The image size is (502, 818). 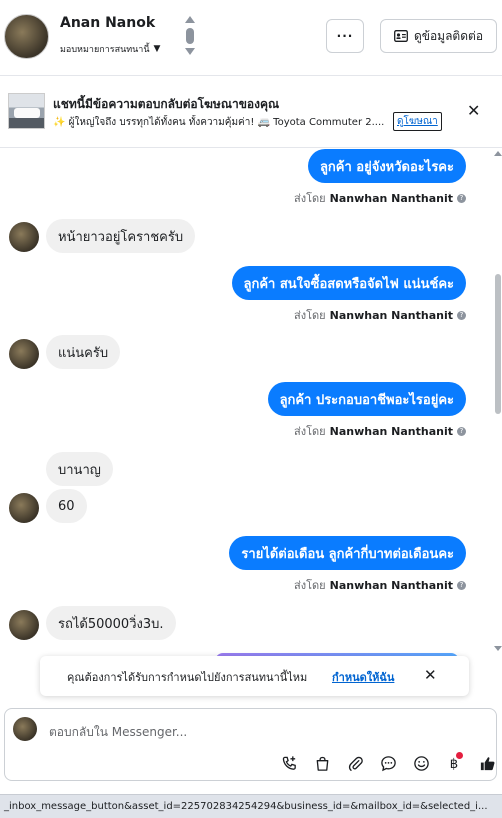 I want to click on ad-banner-title: แชทนี้มีข้อความตอบกลับต่อโฆษณาของคุณ, so click(x=166, y=104).